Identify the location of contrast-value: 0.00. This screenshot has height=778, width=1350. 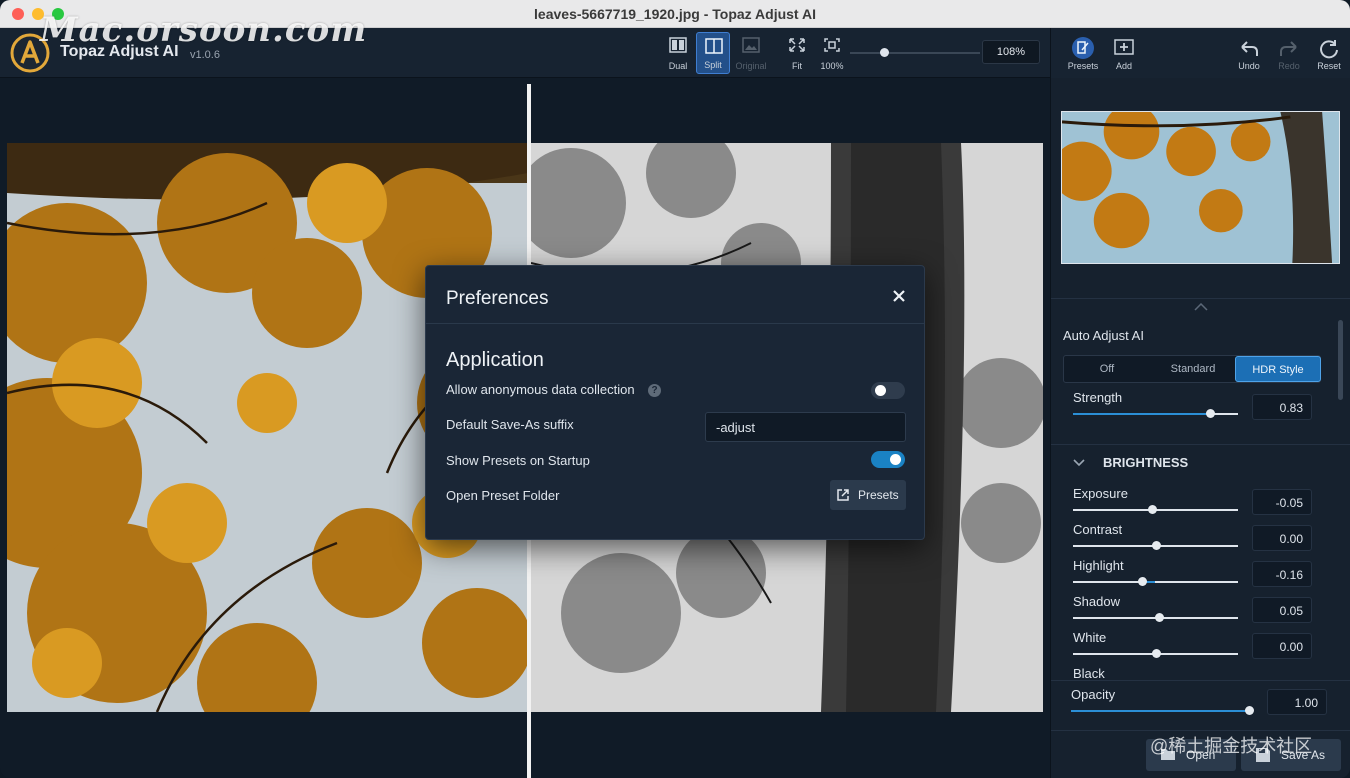
(1282, 538).